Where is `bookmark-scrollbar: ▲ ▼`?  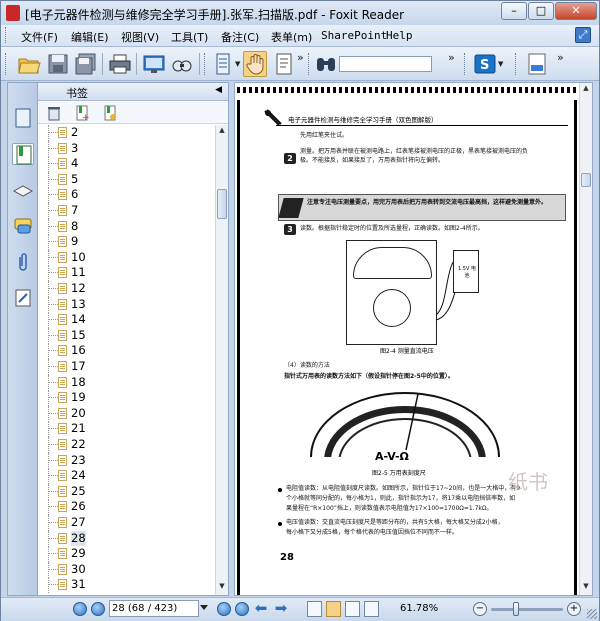 bookmark-scrollbar: ▲ ▼ is located at coordinates (221, 360).